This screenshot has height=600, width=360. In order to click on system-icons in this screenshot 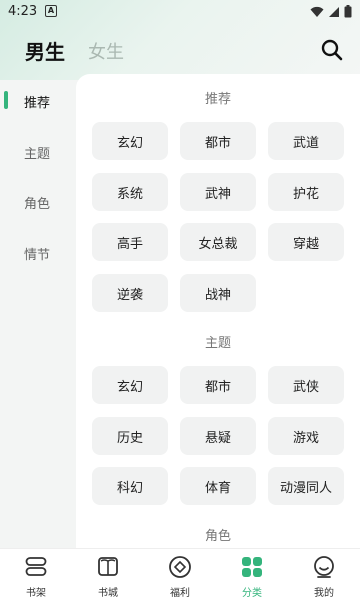, I will do `click(331, 11)`.